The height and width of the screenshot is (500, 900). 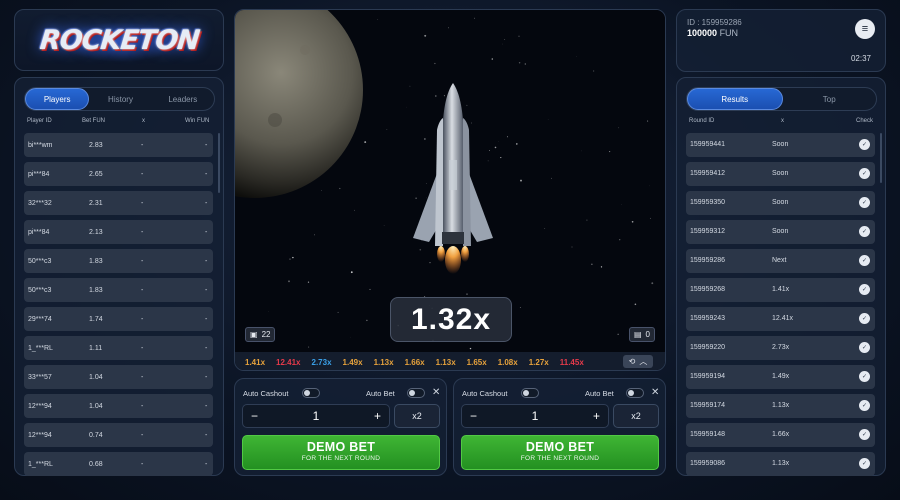 I want to click on players-scrollbar, so click(x=219, y=163).